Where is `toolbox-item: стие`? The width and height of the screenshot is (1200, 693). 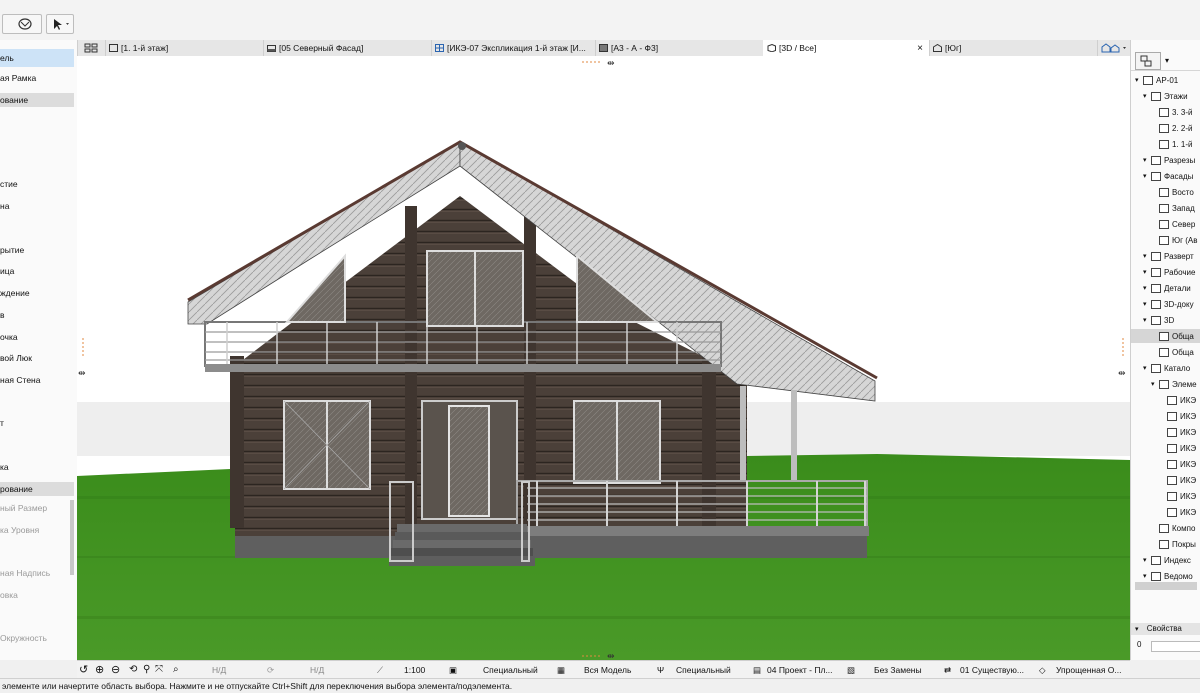
toolbox-item: стие is located at coordinates (37, 184).